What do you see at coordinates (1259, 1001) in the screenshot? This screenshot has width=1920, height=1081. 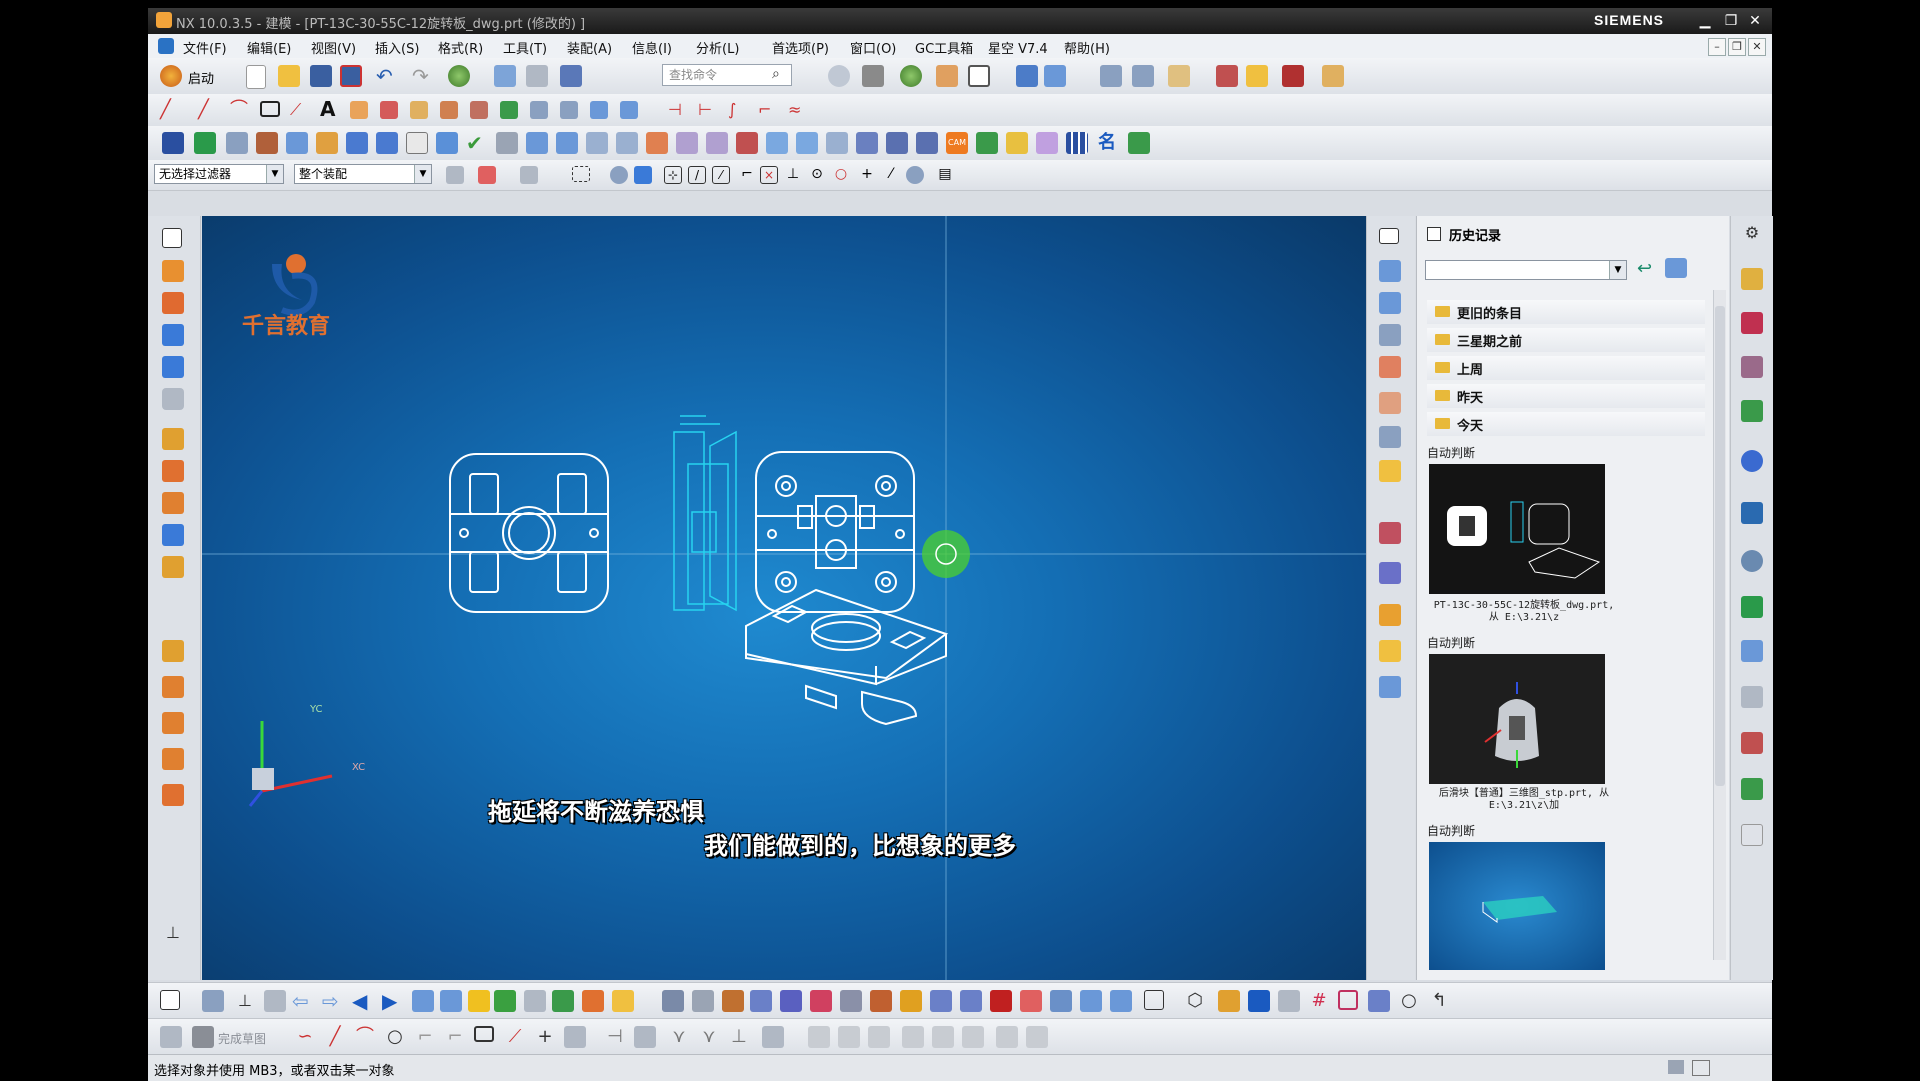 I see `u-shape-icon` at bounding box center [1259, 1001].